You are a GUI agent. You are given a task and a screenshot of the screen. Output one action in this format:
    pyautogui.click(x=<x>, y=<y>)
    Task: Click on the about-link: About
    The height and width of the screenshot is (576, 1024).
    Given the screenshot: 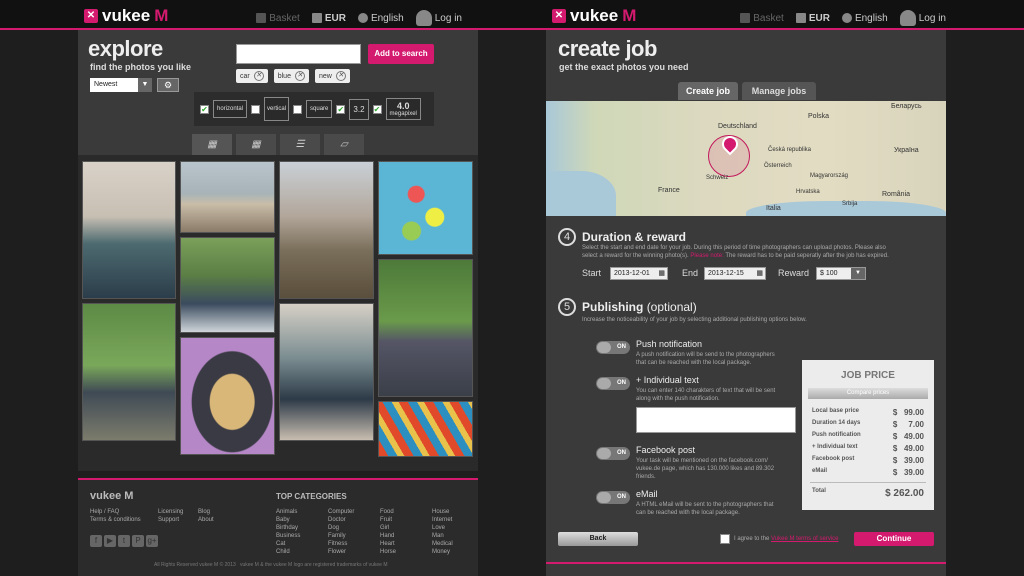 What is the action you would take?
    pyautogui.click(x=206, y=520)
    